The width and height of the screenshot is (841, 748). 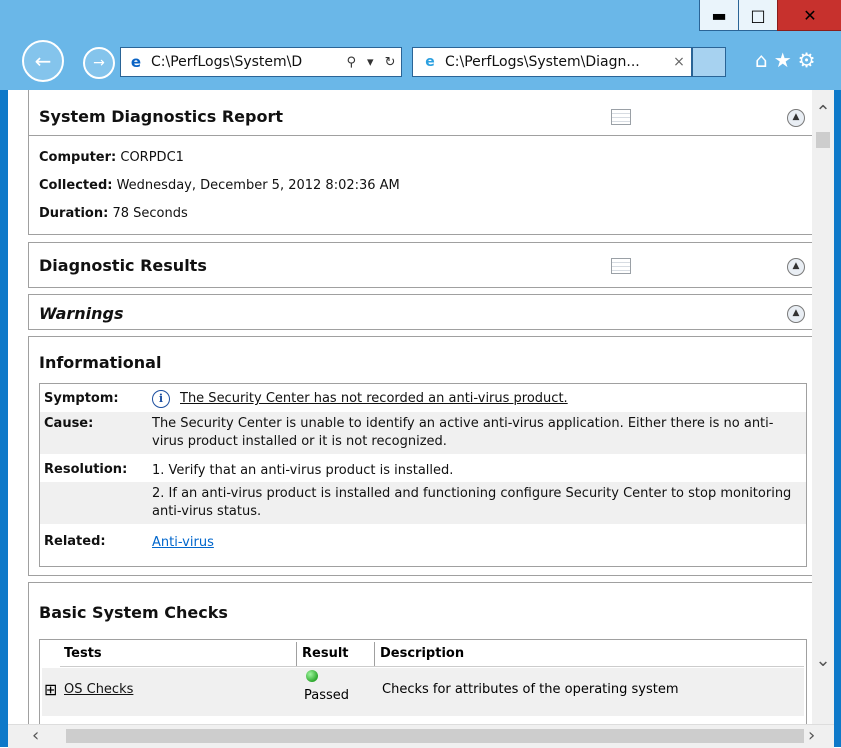 What do you see at coordinates (74, 213) in the screenshot?
I see `duration-label: Duration:` at bounding box center [74, 213].